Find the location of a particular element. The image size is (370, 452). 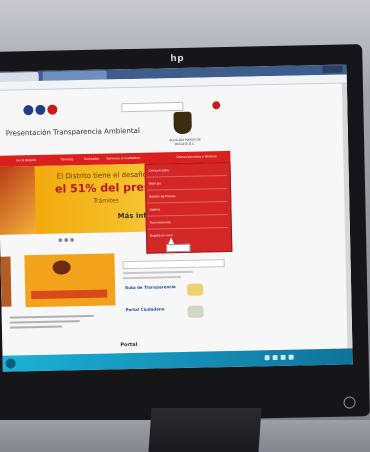

menu-item: Servicios al ciudadano is located at coordinates (123, 158).